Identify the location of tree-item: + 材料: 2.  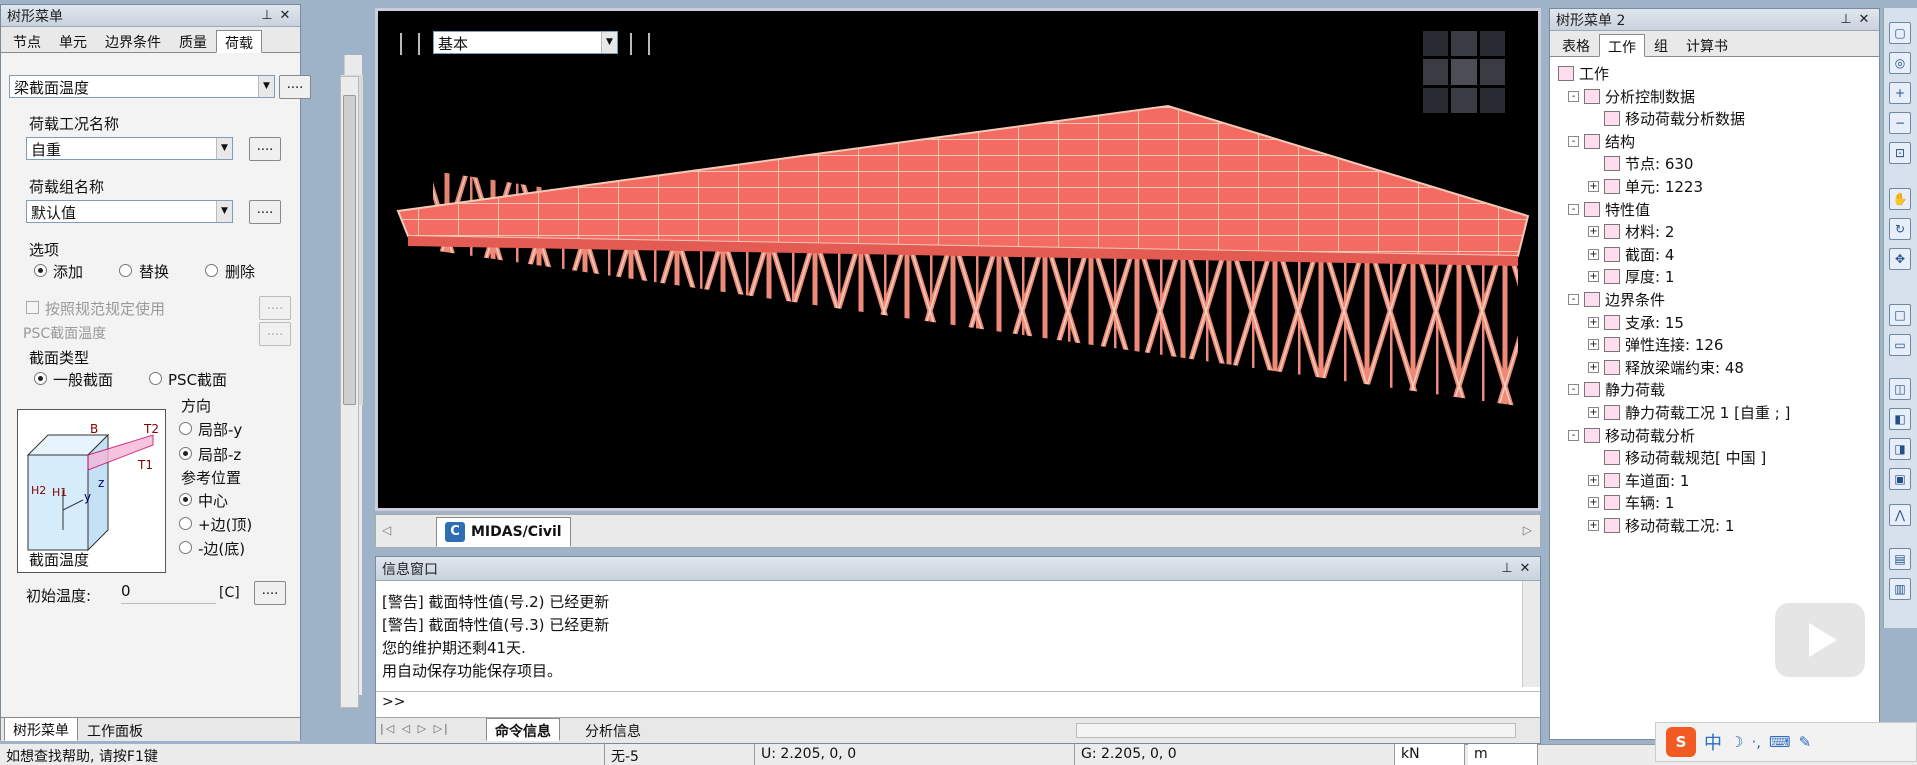
(1631, 231).